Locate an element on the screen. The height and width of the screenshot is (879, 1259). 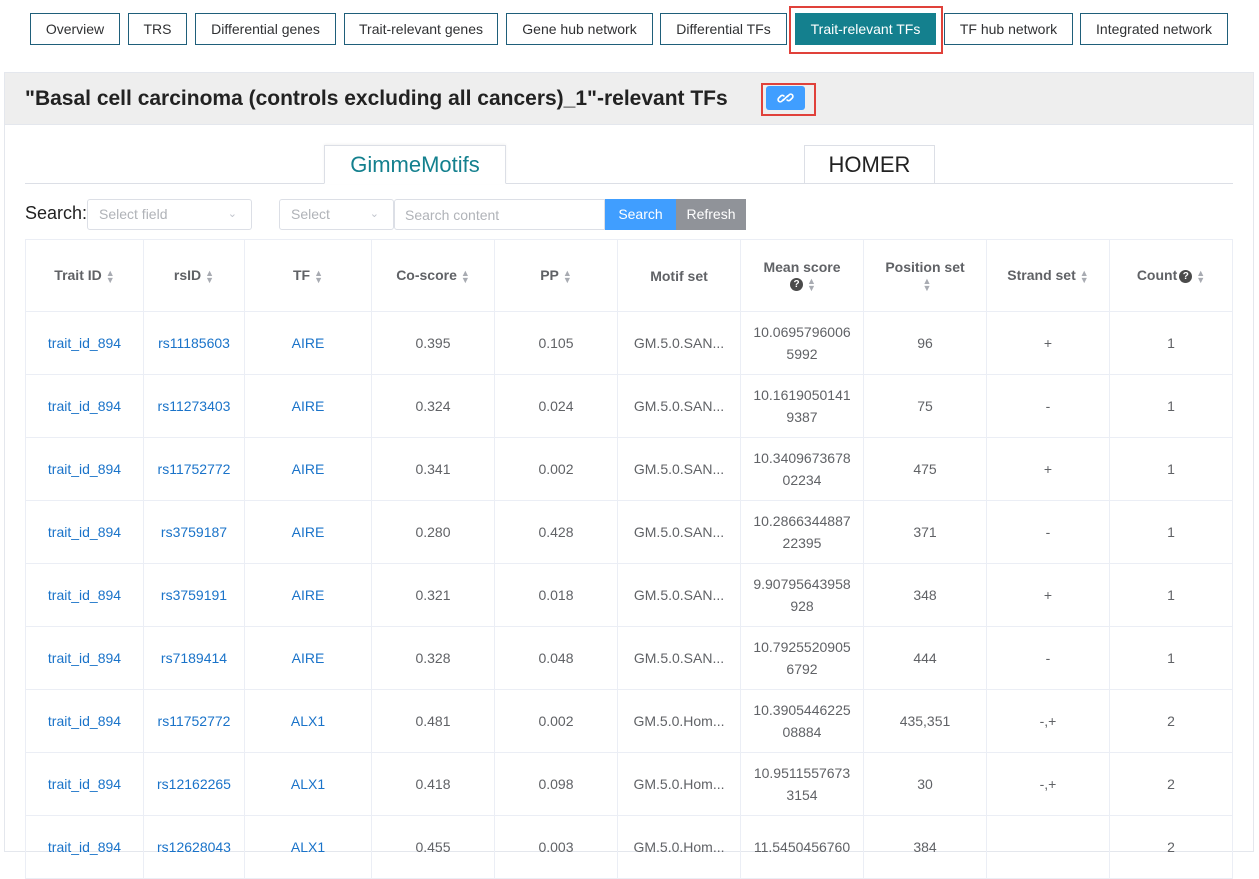
strand-set-cell: + is located at coordinates (1048, 343).